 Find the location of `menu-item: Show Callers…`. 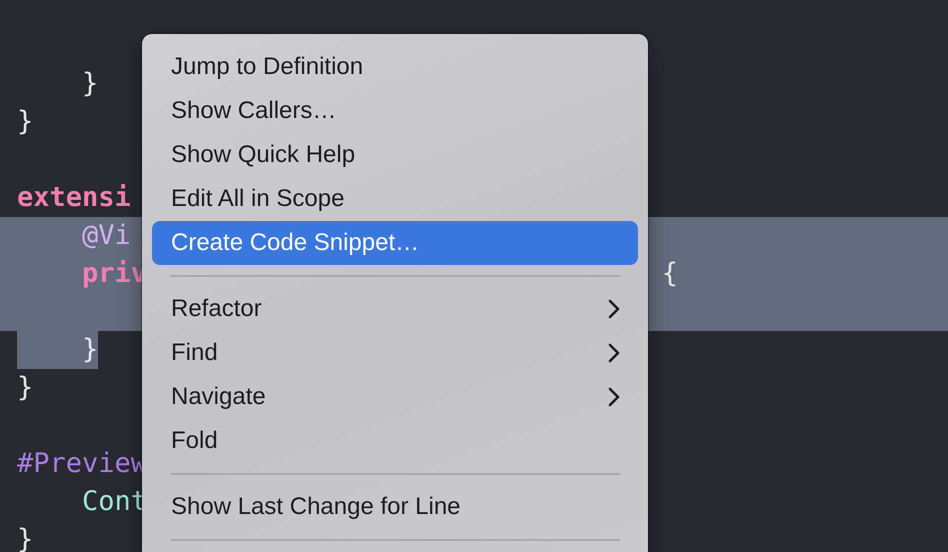

menu-item: Show Callers… is located at coordinates (395, 111).